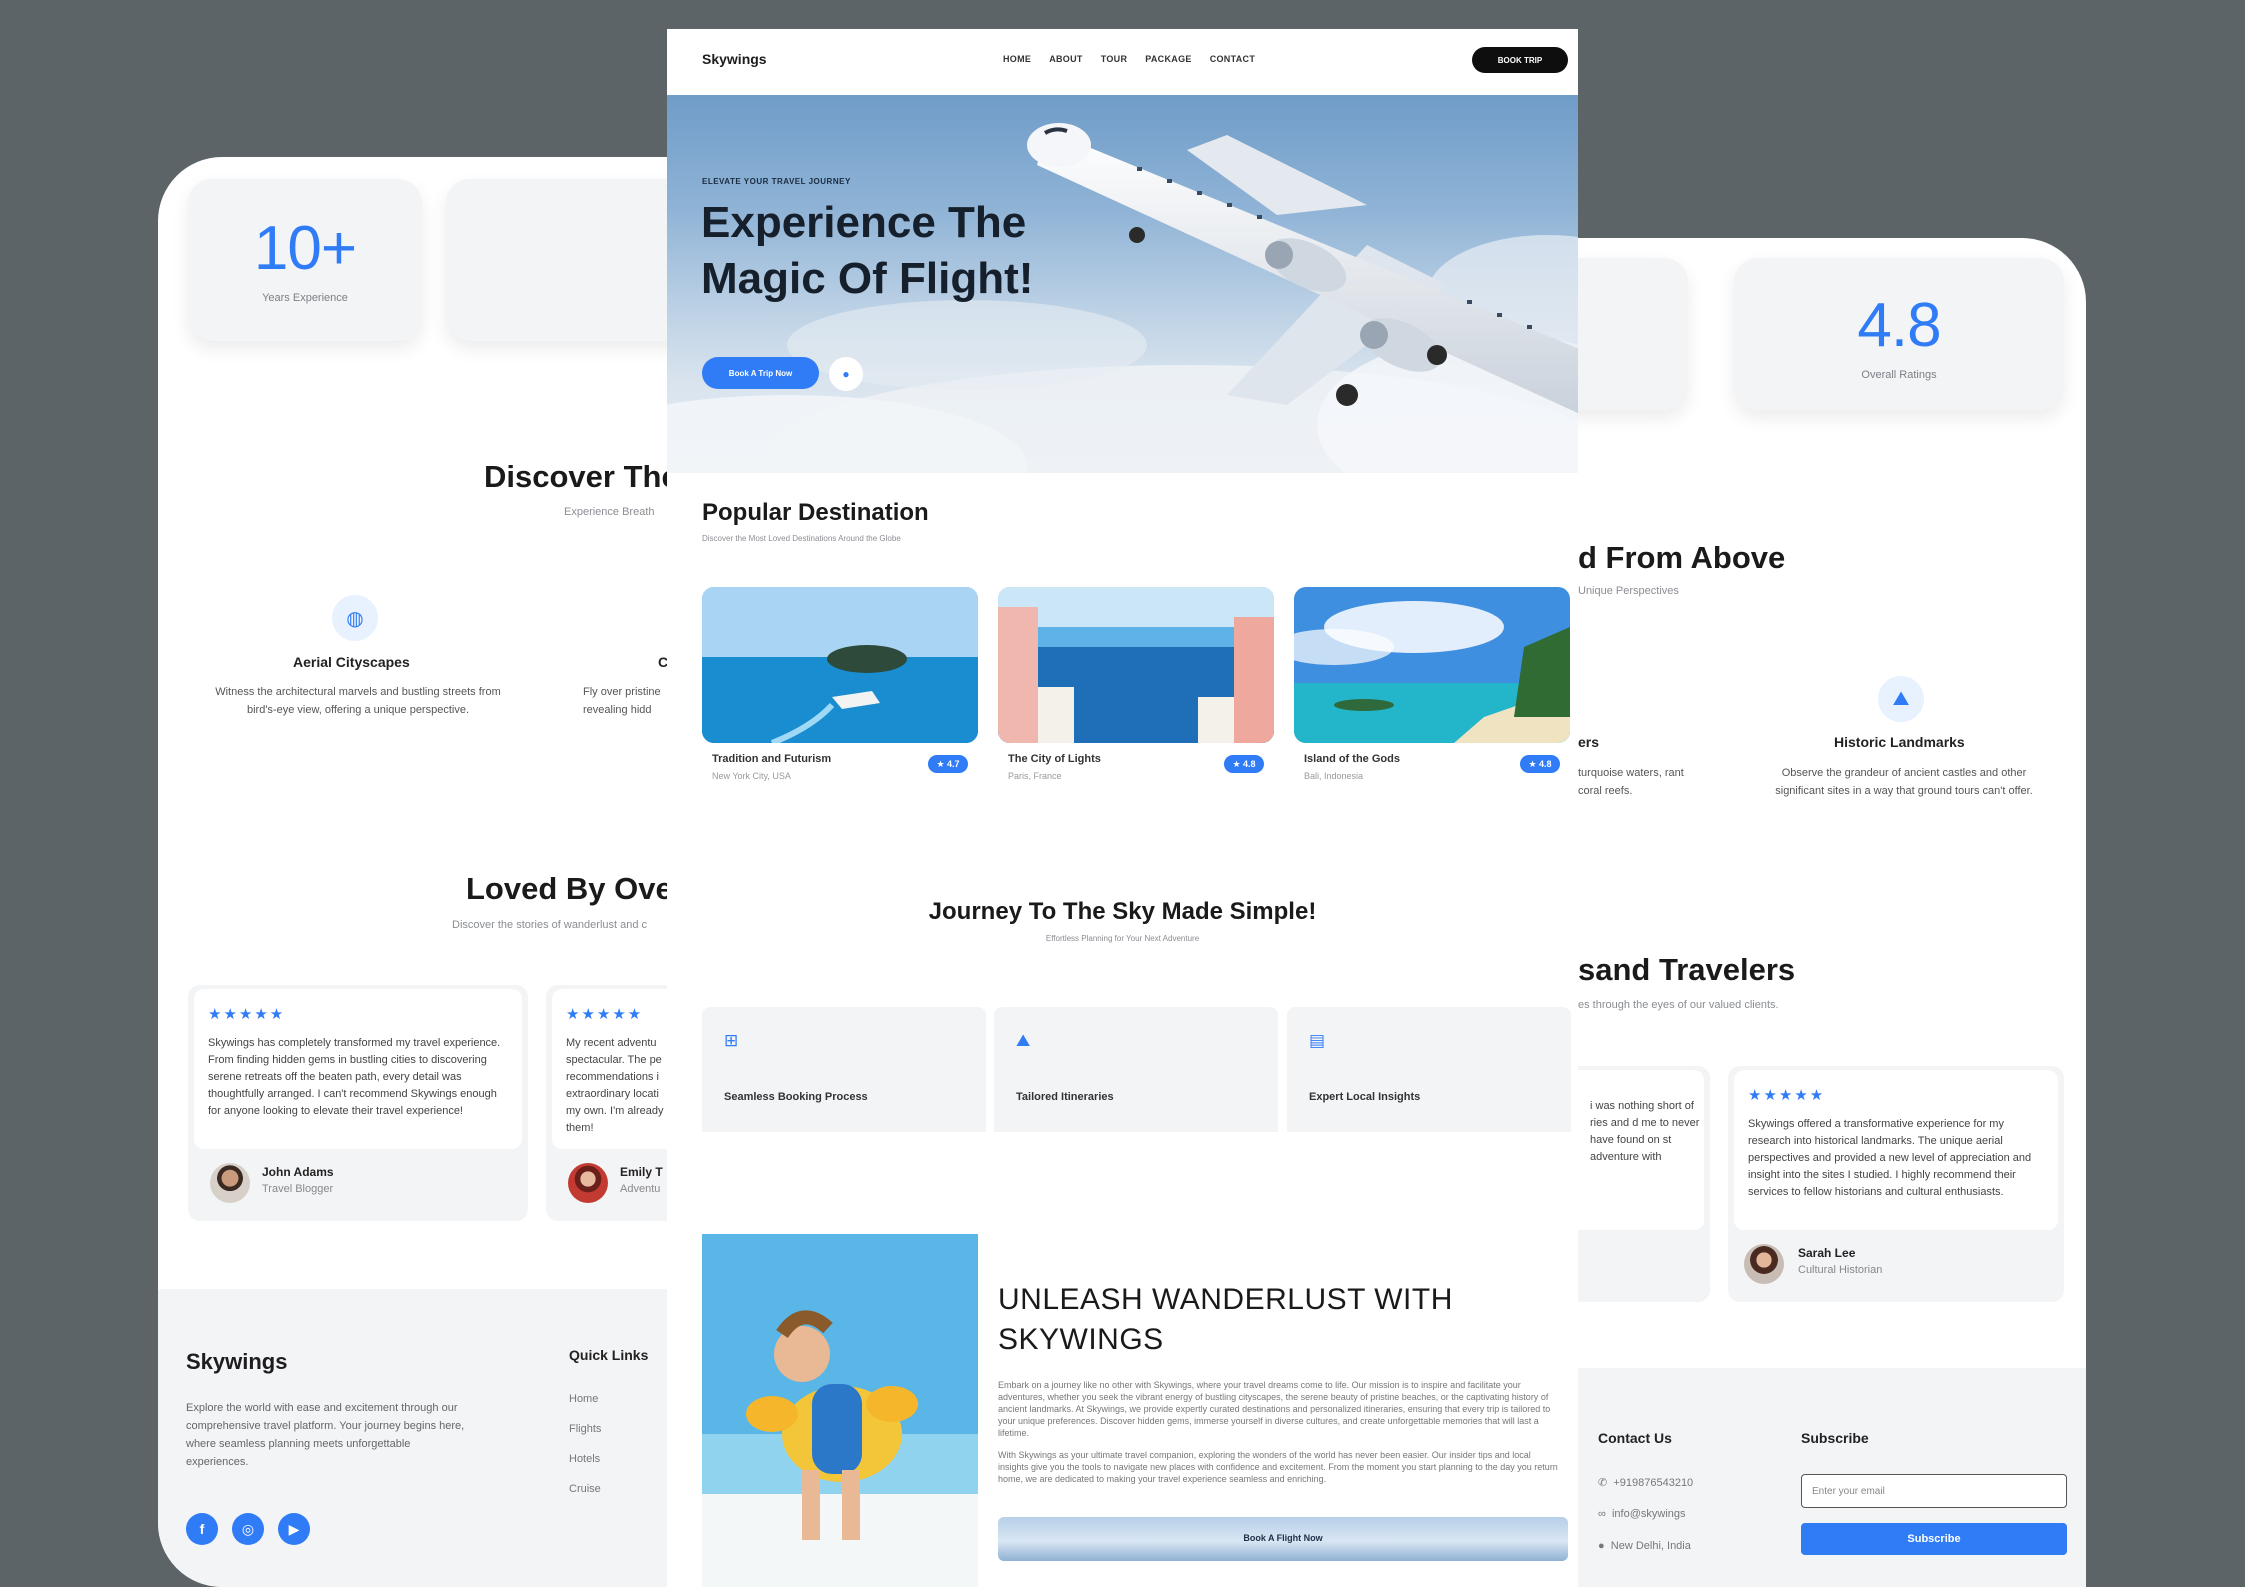 The image size is (2245, 1587). I want to click on step-card: ▤ Expert Local Insights, so click(1429, 1069).